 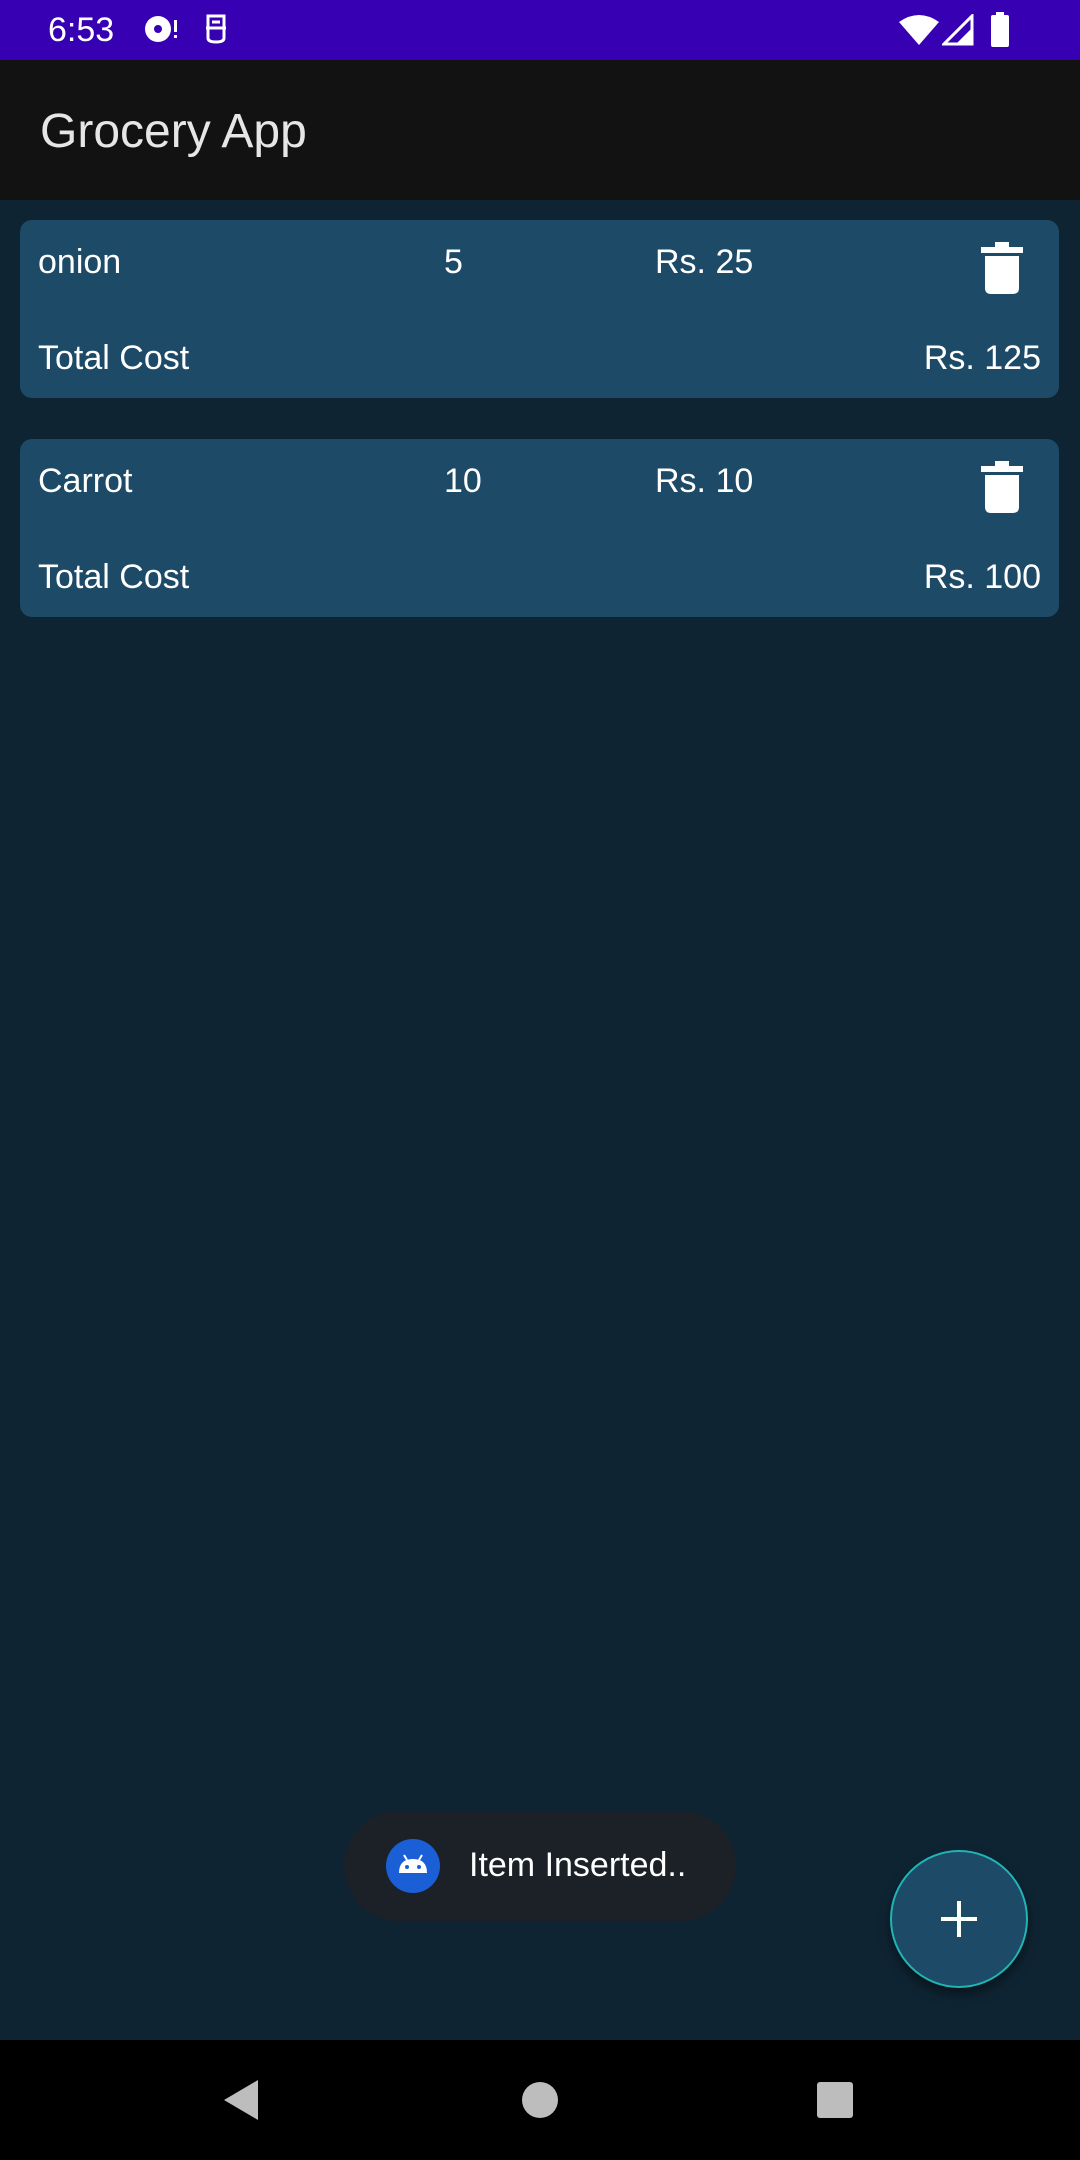 What do you see at coordinates (539, 309) in the screenshot?
I see `grocery-item-card: onion 5 Rs. 25 Total Cost Rs. 125` at bounding box center [539, 309].